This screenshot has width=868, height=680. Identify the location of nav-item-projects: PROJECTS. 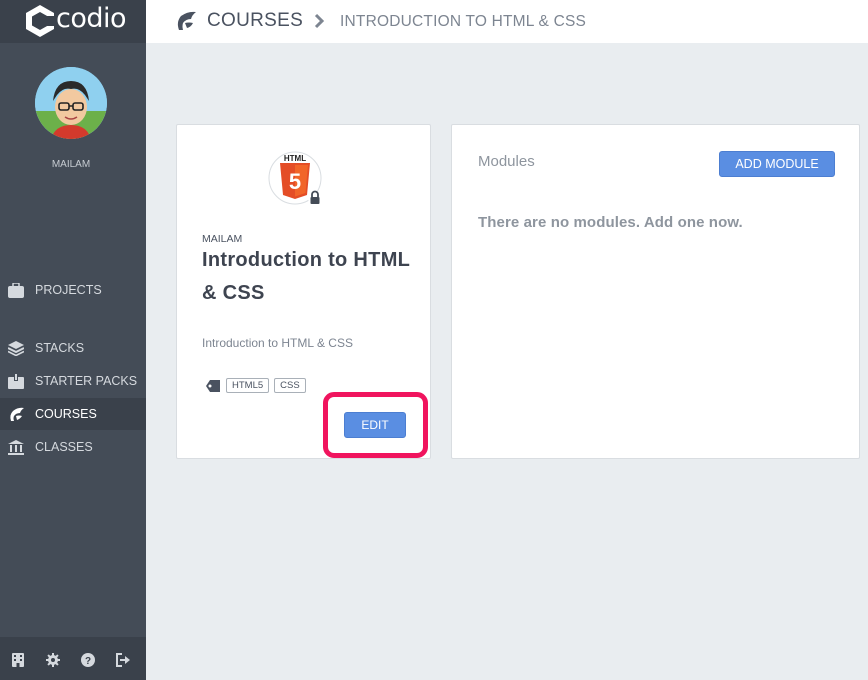
(73, 290).